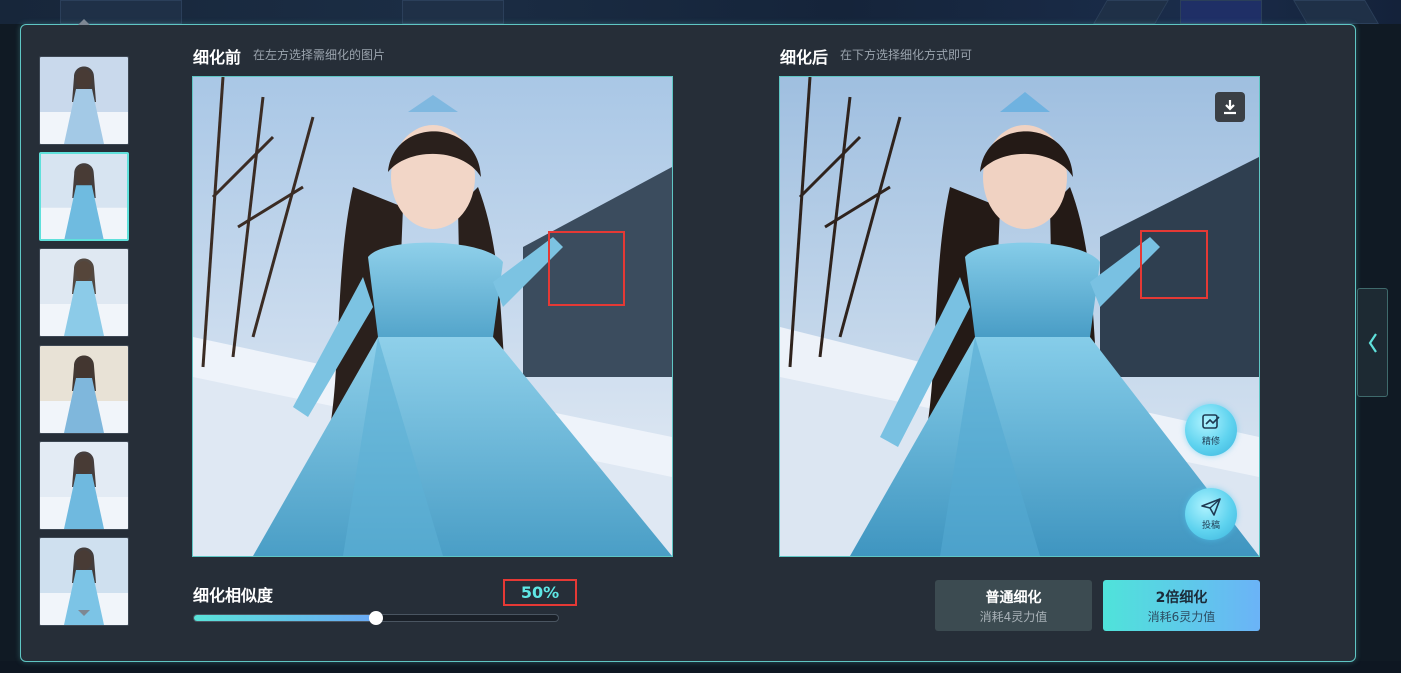  I want to click on send-icon, so click(1211, 507).